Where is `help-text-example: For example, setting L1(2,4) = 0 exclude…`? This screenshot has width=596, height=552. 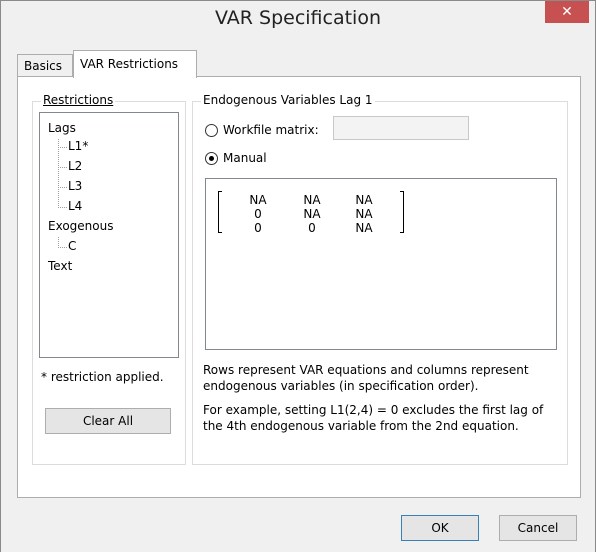 help-text-example: For example, setting L1(2,4) = 0 exclude… is located at coordinates (373, 418).